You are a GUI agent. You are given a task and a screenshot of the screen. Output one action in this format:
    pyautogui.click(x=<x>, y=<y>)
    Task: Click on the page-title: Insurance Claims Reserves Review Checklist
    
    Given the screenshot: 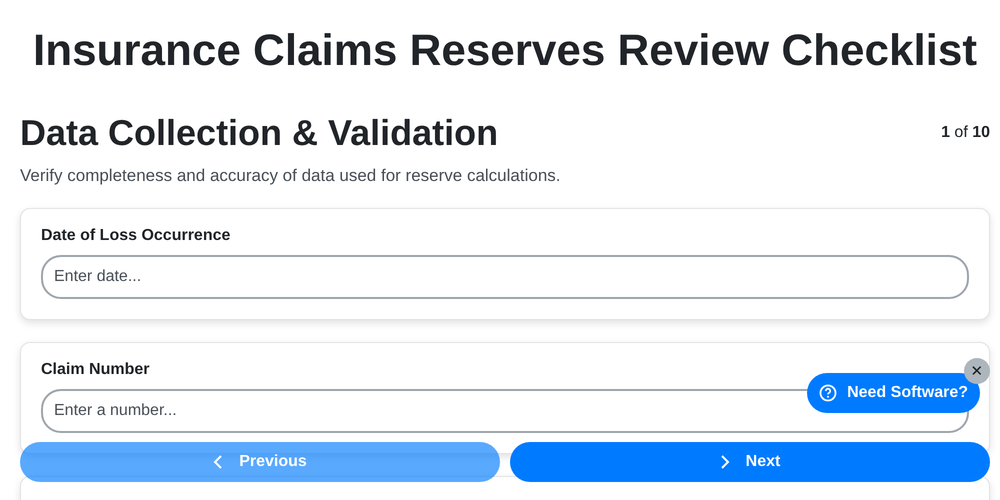 What is the action you would take?
    pyautogui.click(x=505, y=50)
    